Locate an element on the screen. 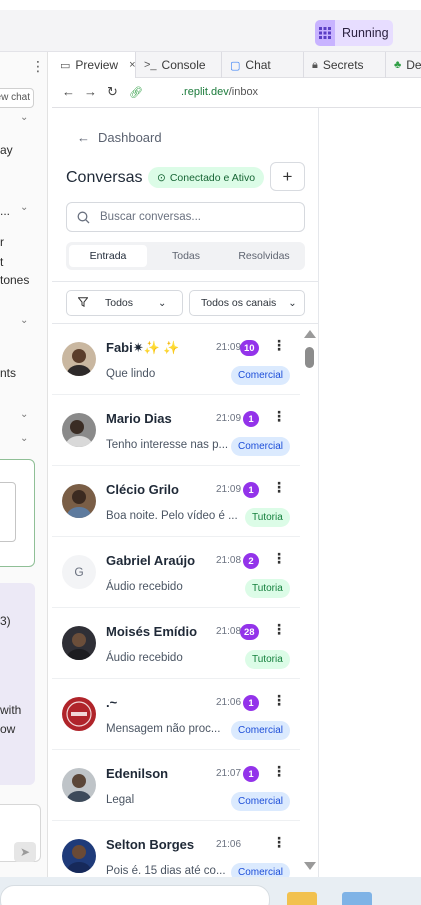  send-icon: ➤ is located at coordinates (25, 852).